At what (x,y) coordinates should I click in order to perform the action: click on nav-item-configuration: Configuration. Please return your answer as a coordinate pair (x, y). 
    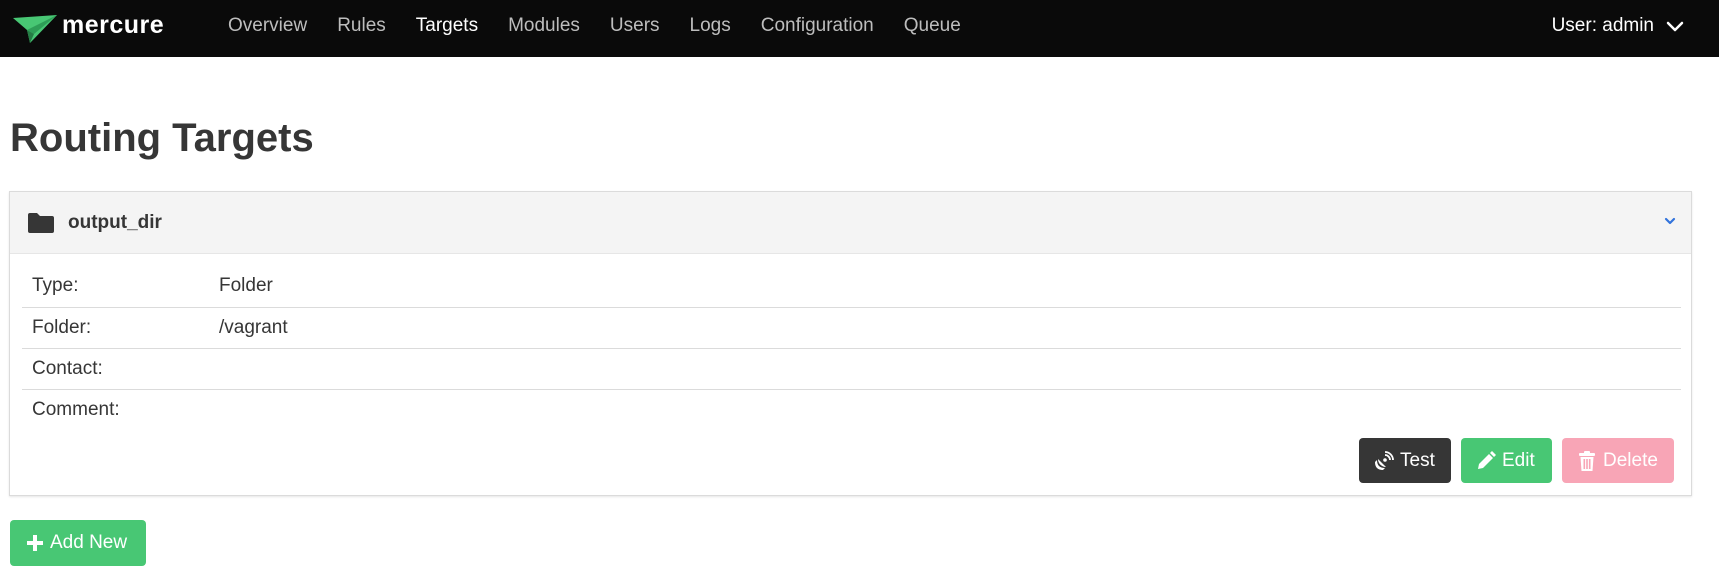
    Looking at the image, I should click on (817, 28).